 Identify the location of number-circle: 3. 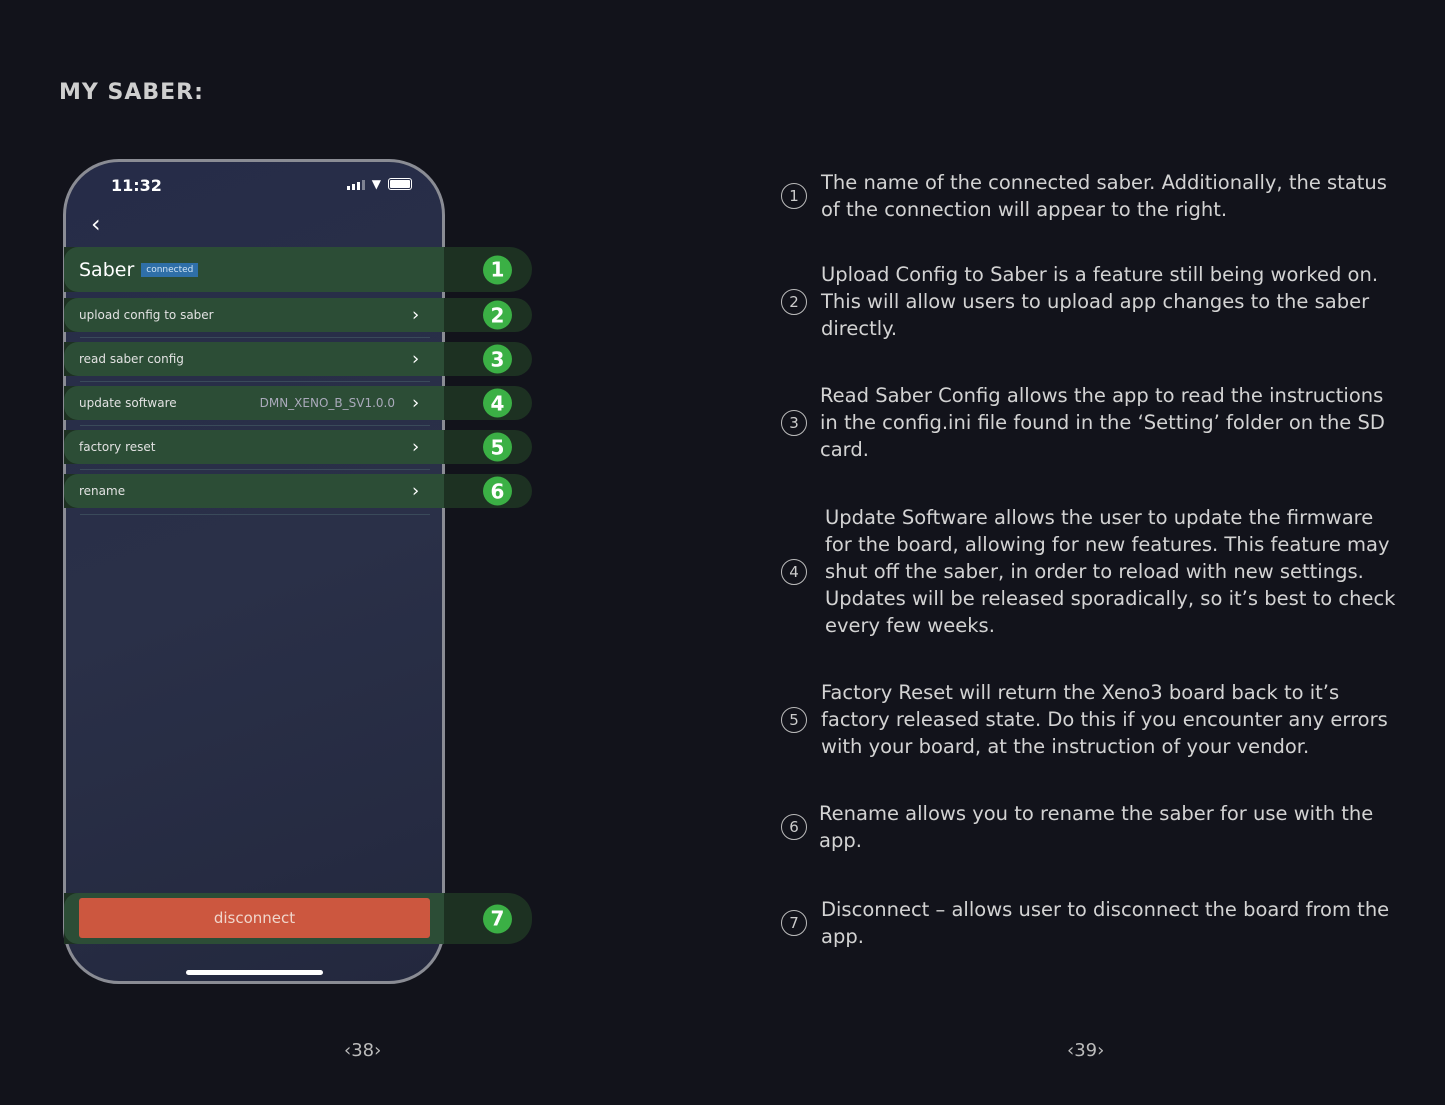
(794, 422).